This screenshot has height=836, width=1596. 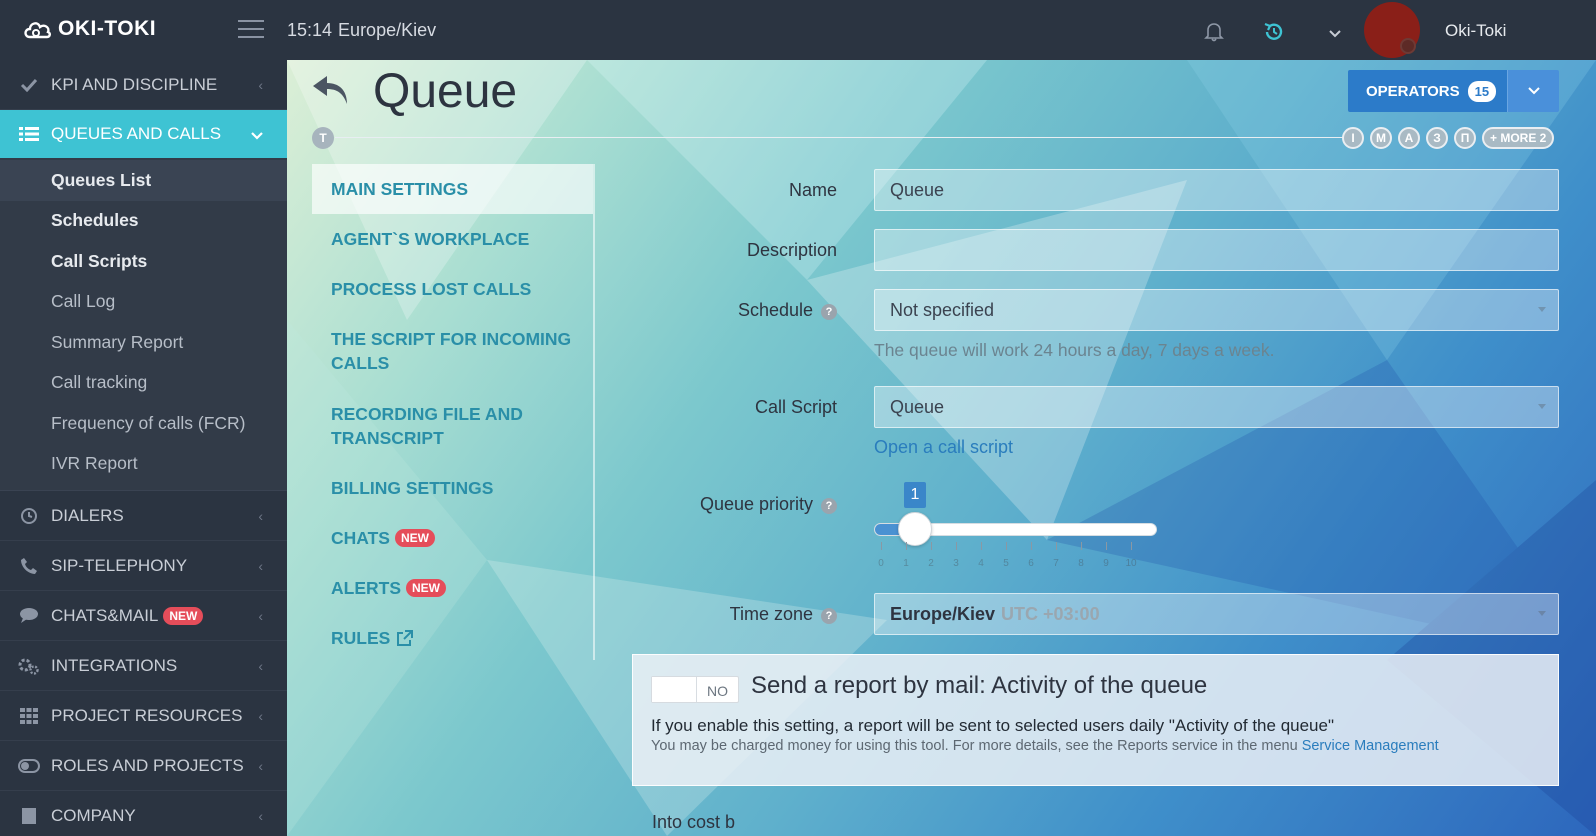 What do you see at coordinates (143, 813) in the screenshot?
I see `sidebar-item-company: COMPANY ‹` at bounding box center [143, 813].